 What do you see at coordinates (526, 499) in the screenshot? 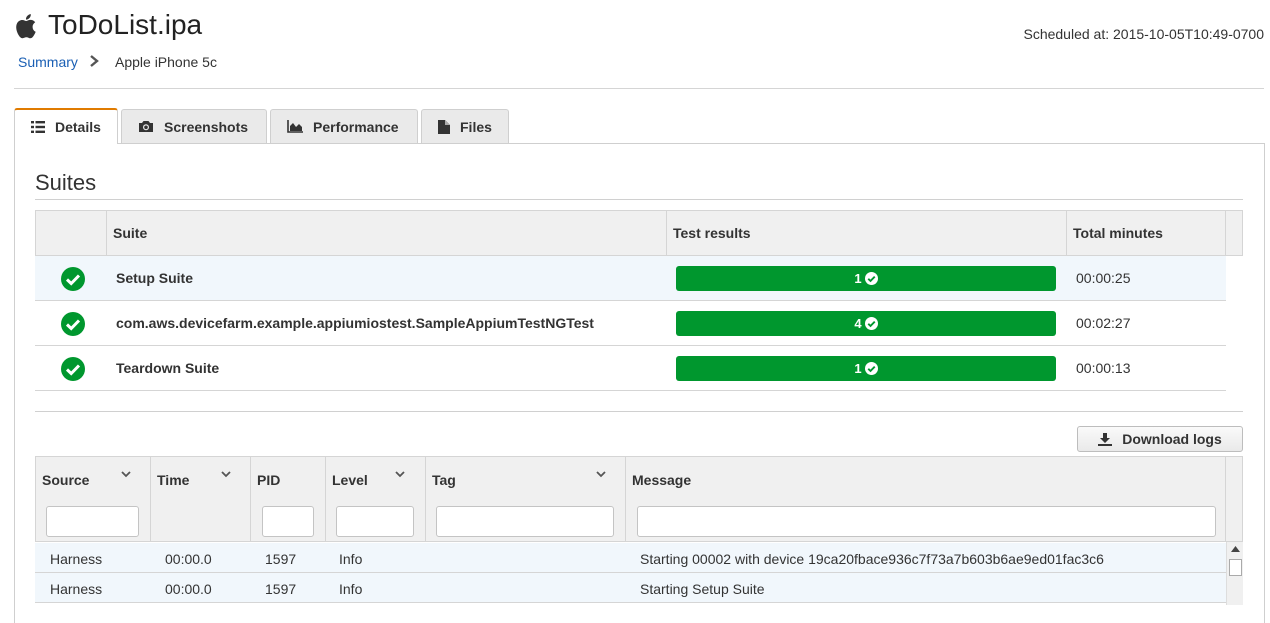
I see `log-col-tag: Tag` at bounding box center [526, 499].